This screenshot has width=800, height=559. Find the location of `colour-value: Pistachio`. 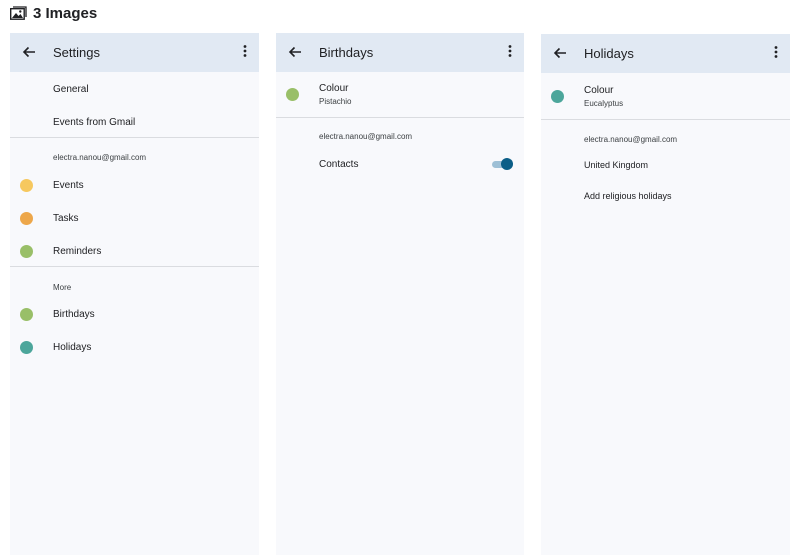

colour-value: Pistachio is located at coordinates (335, 101).